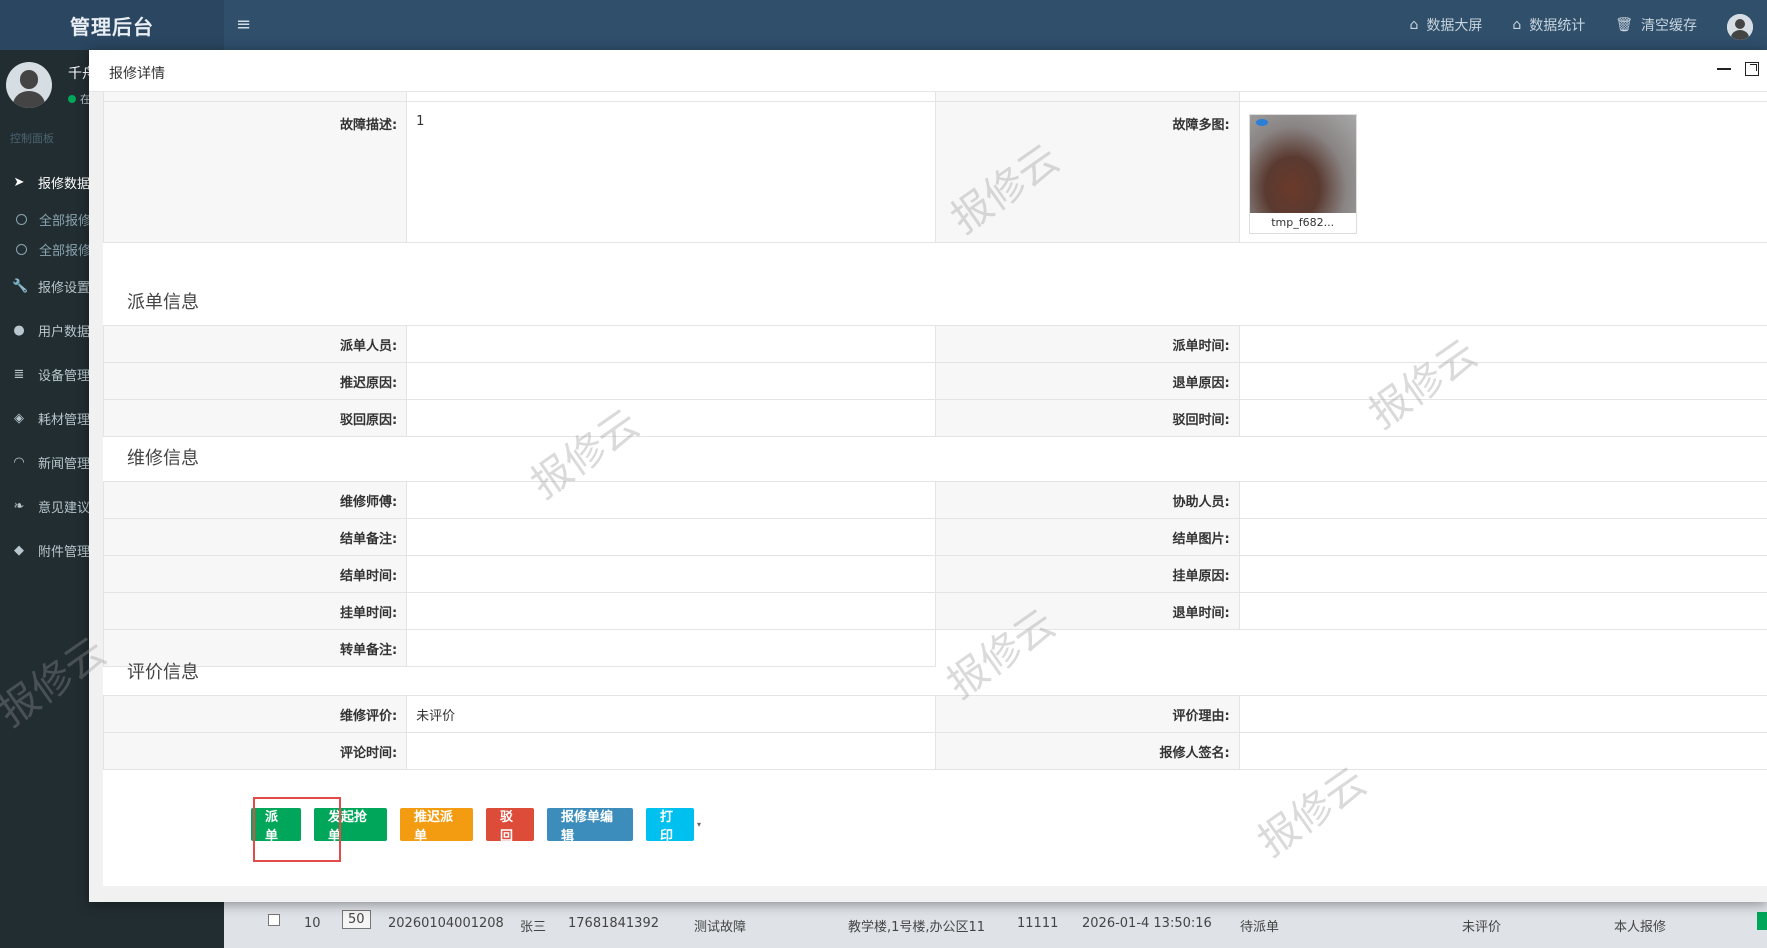  I want to click on evaluation-section-title: 评价信息, so click(163, 672).